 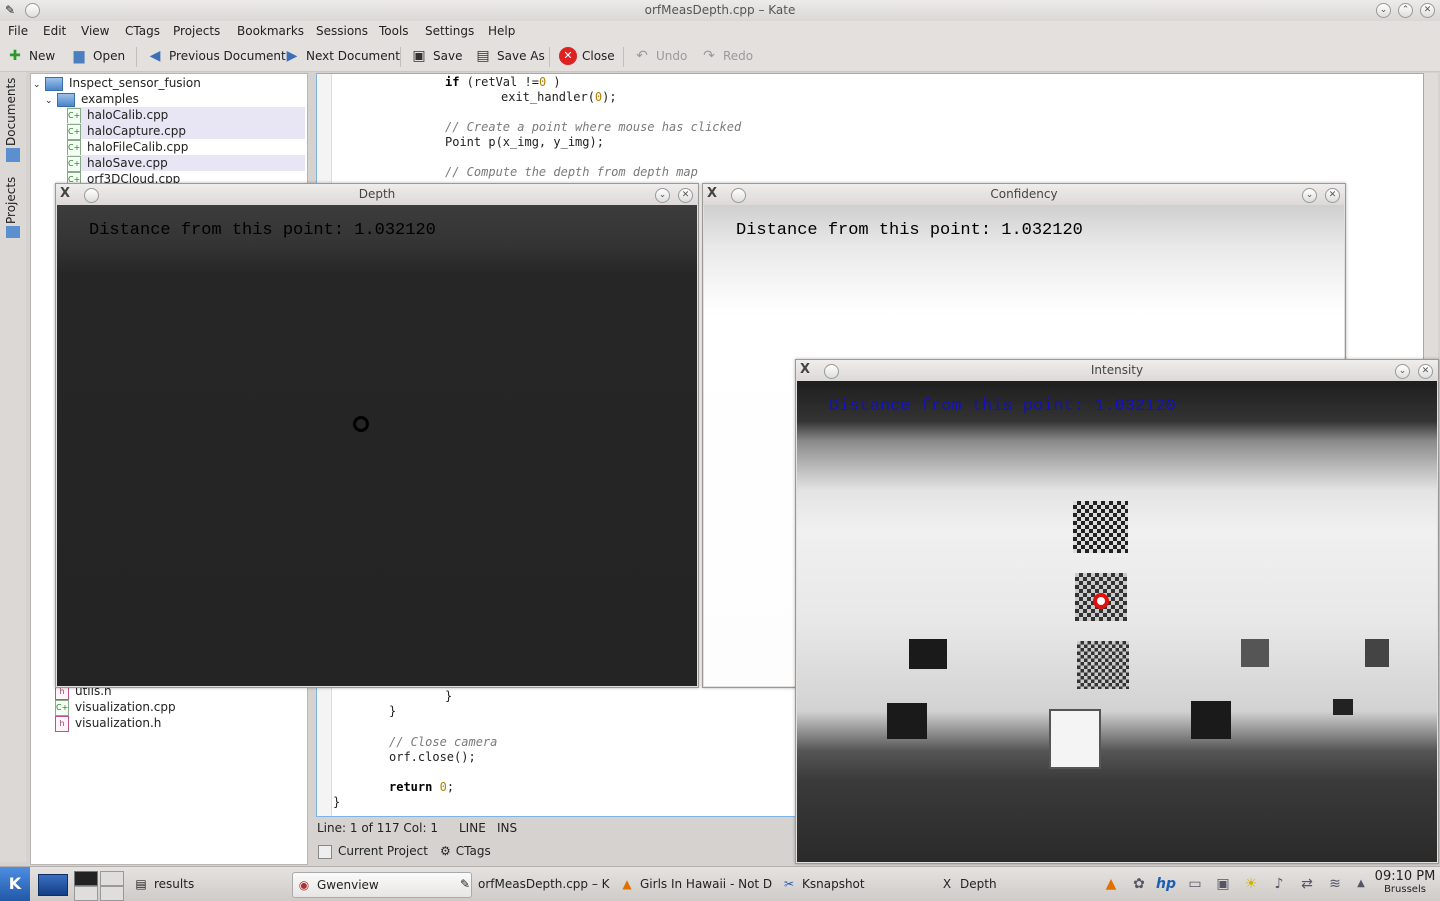 What do you see at coordinates (1405, 889) in the screenshot?
I see `clock-city: Brussels` at bounding box center [1405, 889].